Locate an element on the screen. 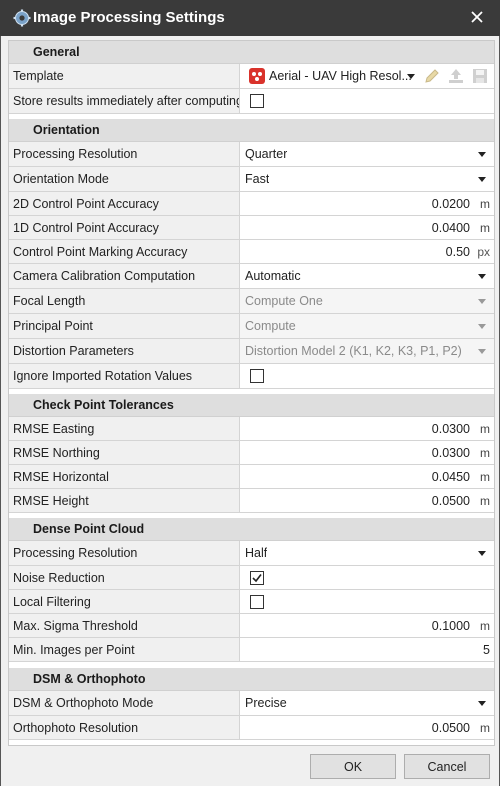 The width and height of the screenshot is (500, 786). ortho-resolution-input: 0.0500 m is located at coordinates (367, 727).